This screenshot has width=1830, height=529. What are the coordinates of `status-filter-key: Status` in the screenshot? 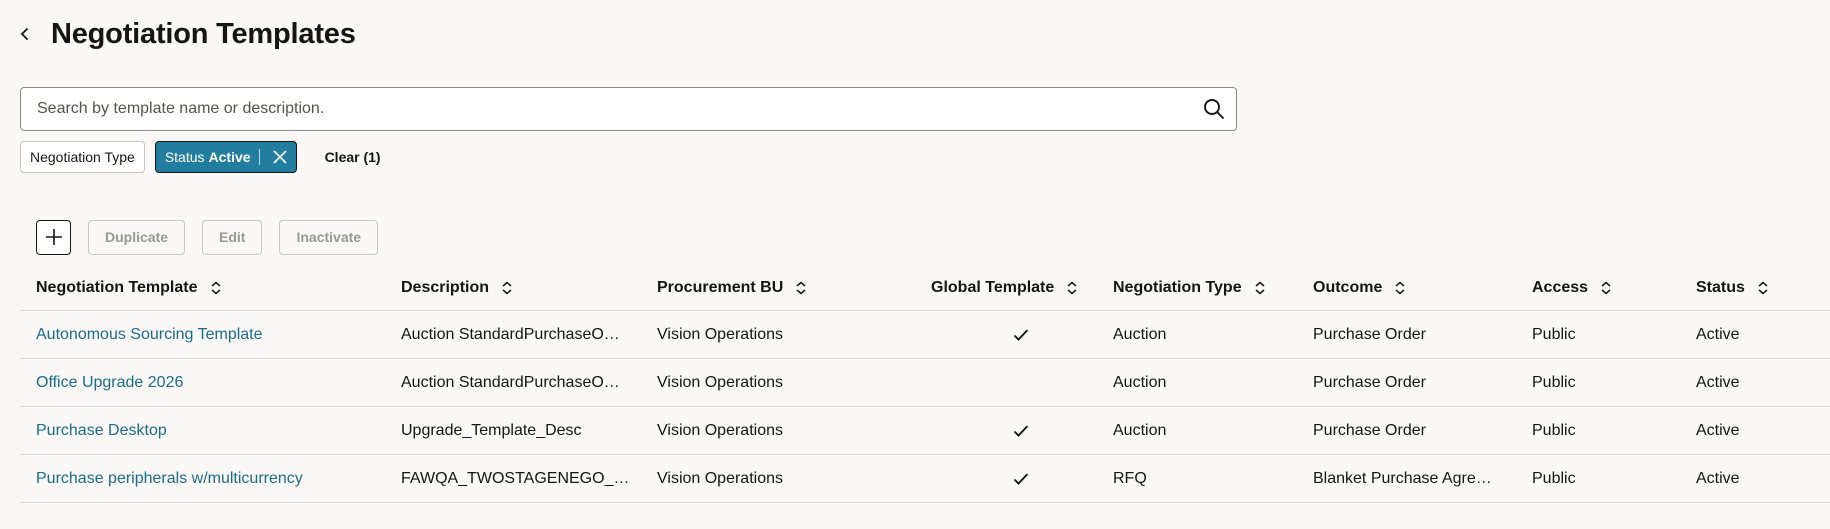 It's located at (184, 157).